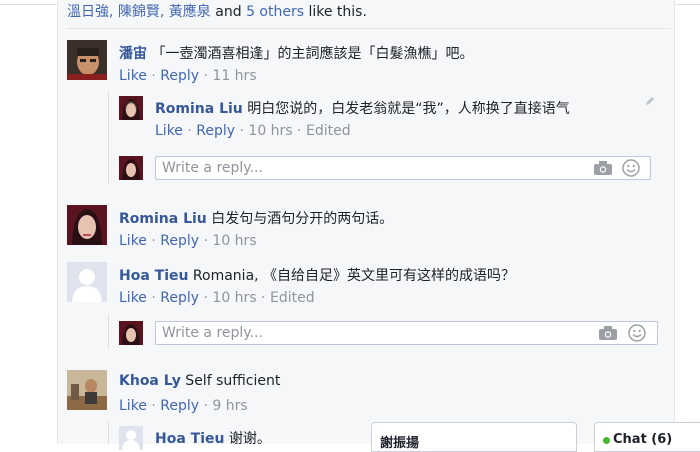  What do you see at coordinates (139, 12) in the screenshot?
I see `likers-names: 溫日強, 陳錦賢, 黃應泉` at bounding box center [139, 12].